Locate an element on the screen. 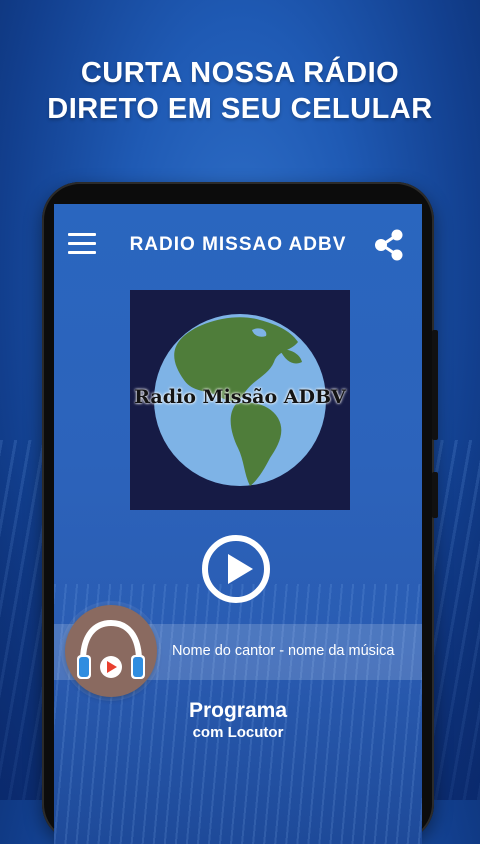  station-artwork: Radio Missão ADBV is located at coordinates (240, 400).